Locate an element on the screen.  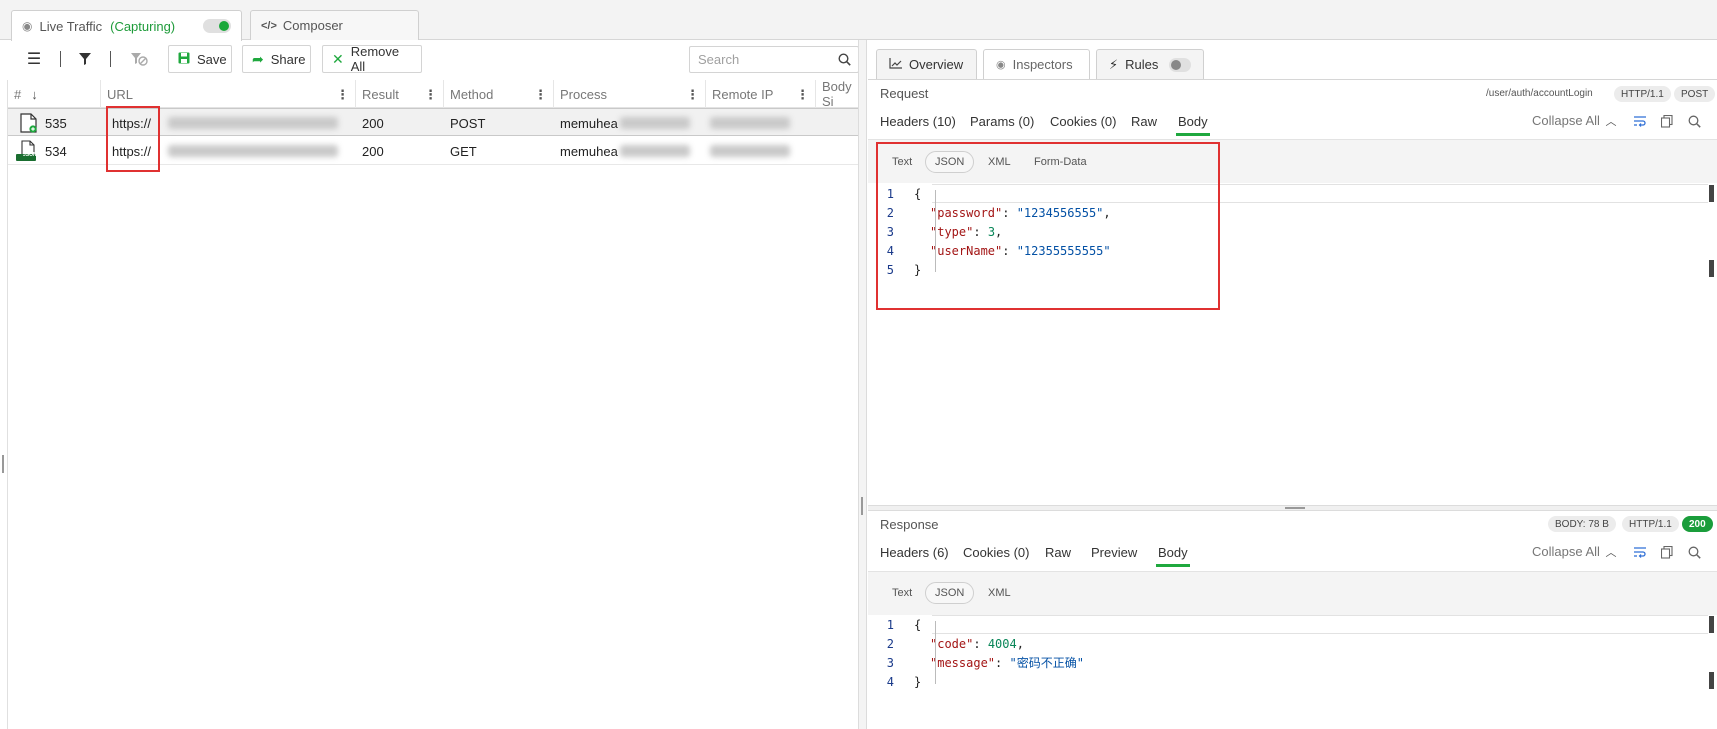
response-tab-preview: Preview is located at coordinates (1114, 552).